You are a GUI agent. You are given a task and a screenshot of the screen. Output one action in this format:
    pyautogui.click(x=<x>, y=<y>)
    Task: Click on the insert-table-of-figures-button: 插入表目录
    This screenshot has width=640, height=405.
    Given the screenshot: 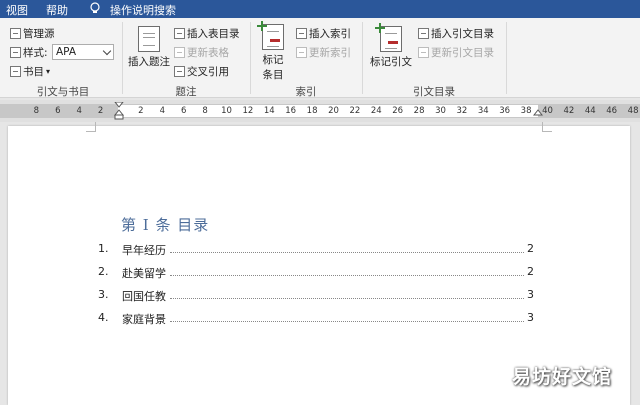 What is the action you would take?
    pyautogui.click(x=207, y=33)
    